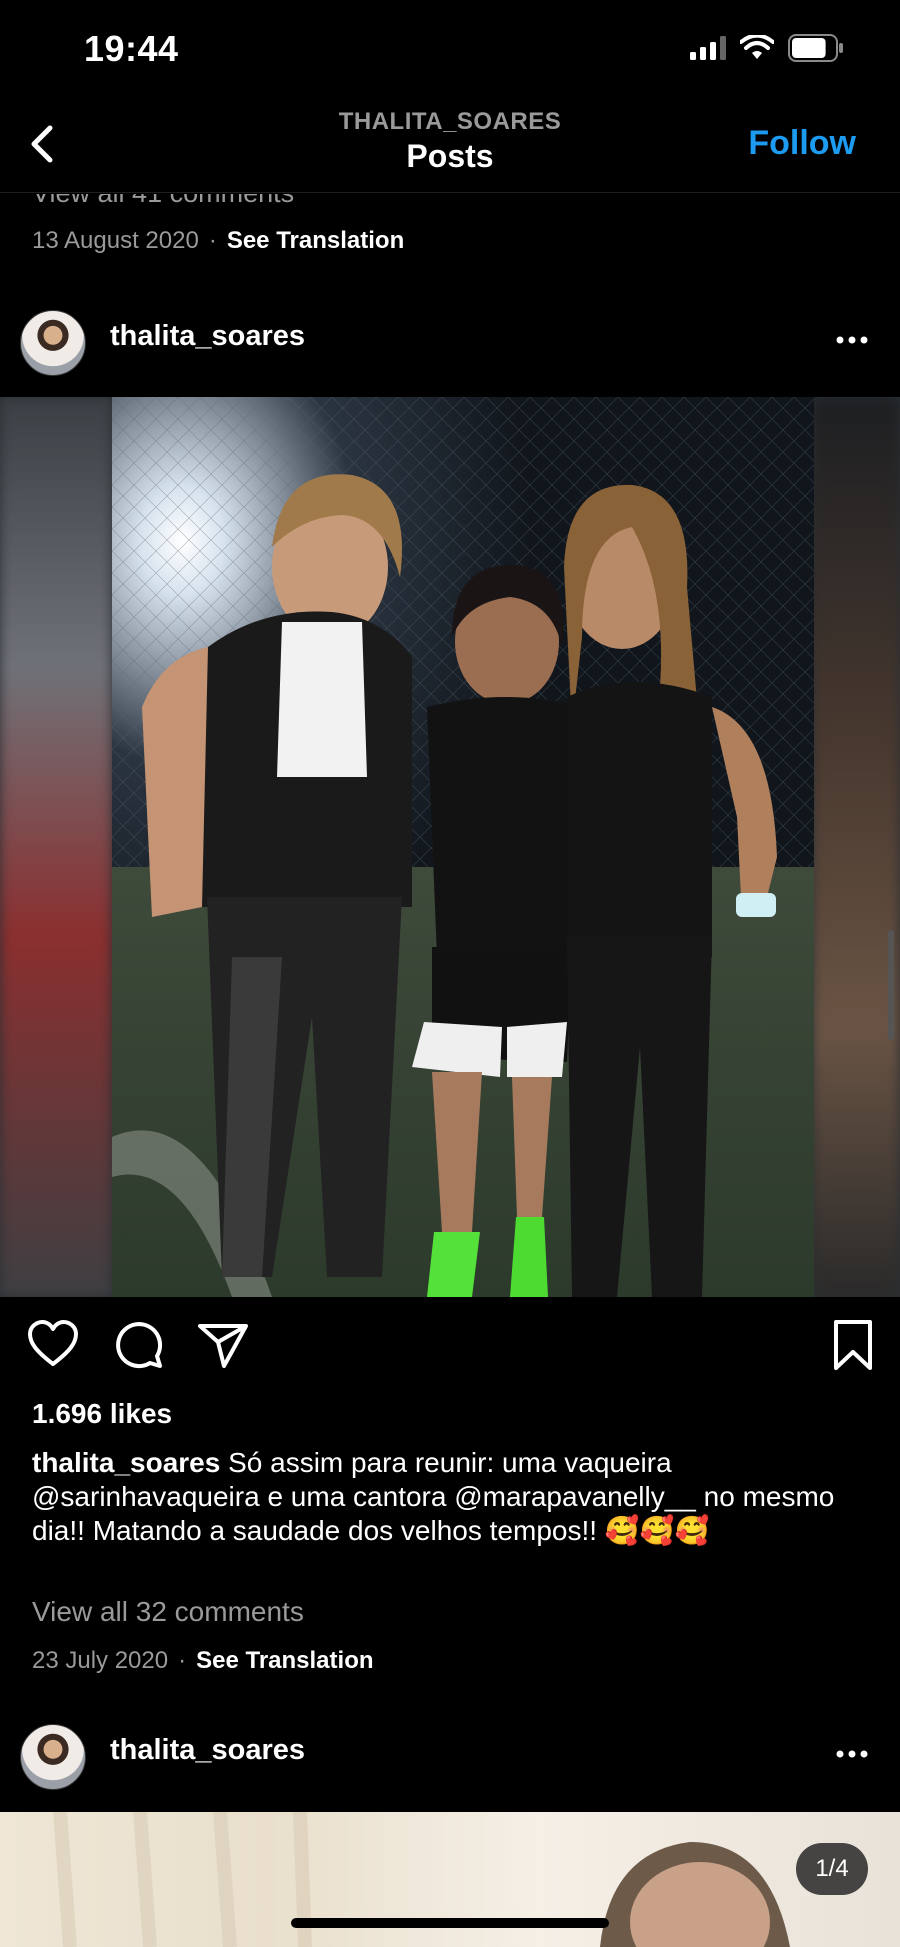 The height and width of the screenshot is (1947, 900). What do you see at coordinates (802, 143) in the screenshot?
I see `follow-button: Follow` at bounding box center [802, 143].